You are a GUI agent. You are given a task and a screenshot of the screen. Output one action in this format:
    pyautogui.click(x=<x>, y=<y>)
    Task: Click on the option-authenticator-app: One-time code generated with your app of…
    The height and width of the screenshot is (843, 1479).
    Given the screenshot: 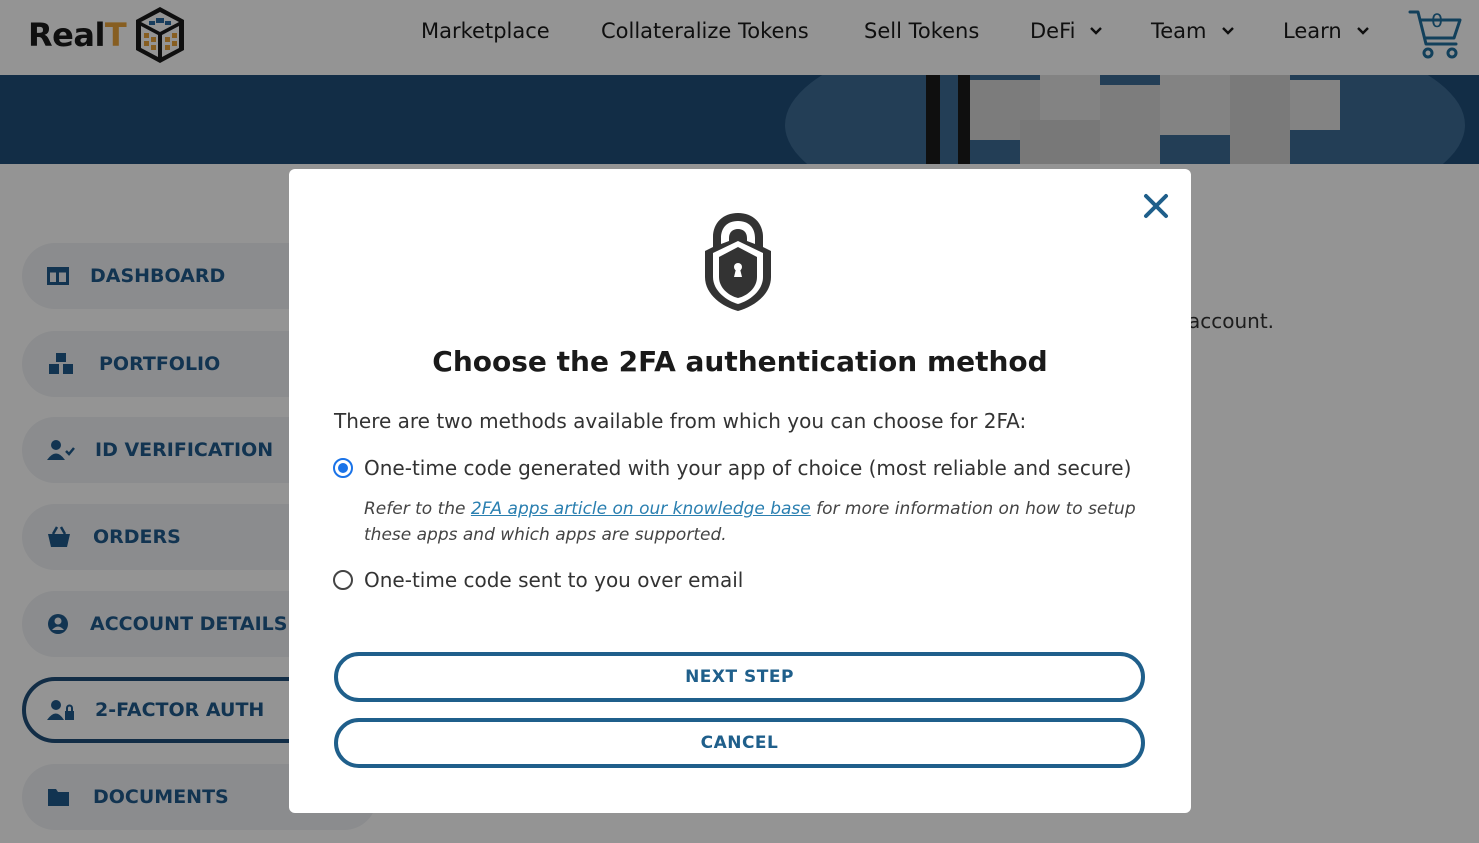 What is the action you would take?
    pyautogui.click(x=732, y=468)
    